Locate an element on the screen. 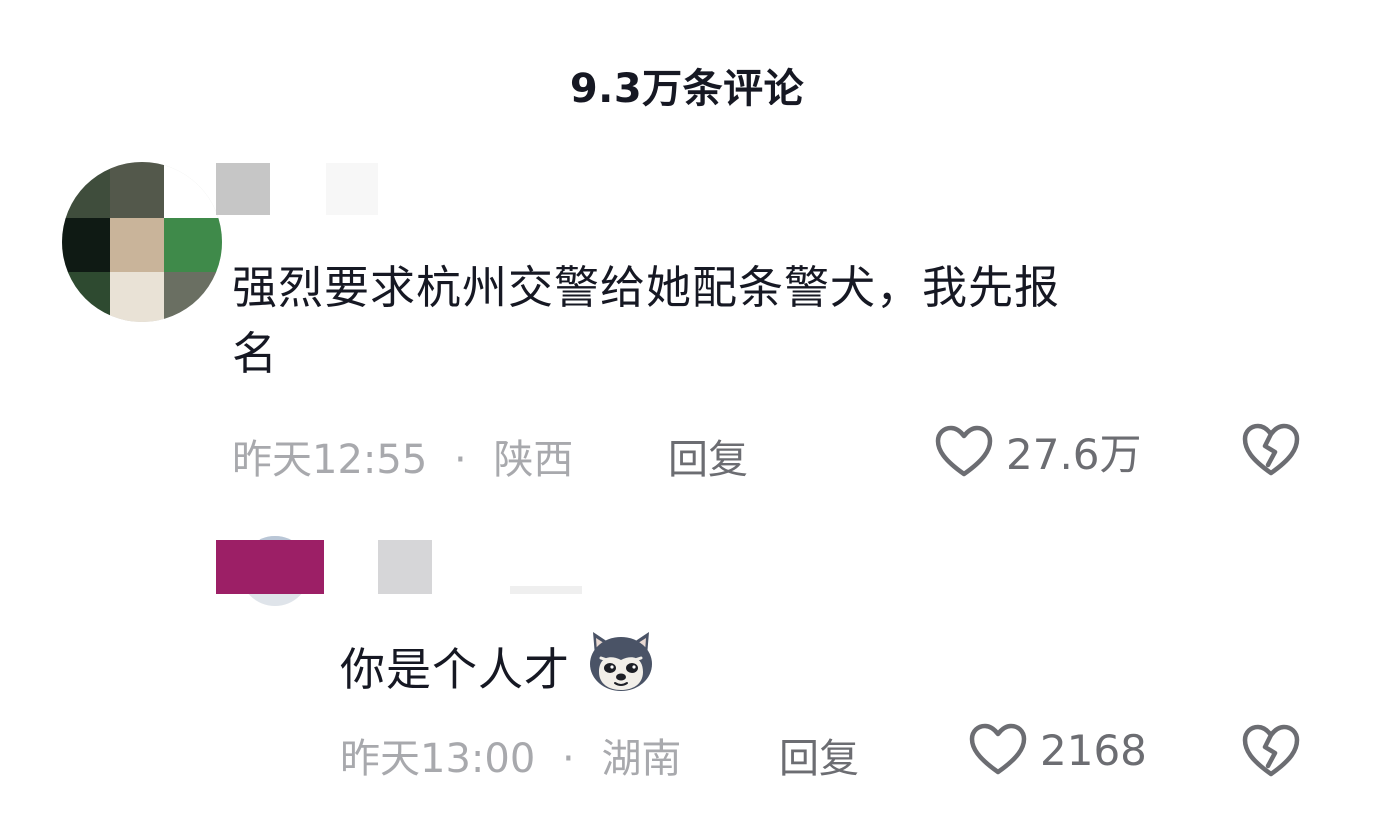  comment-meta: 昨天13:00 · 湖南 is located at coordinates (510, 755).